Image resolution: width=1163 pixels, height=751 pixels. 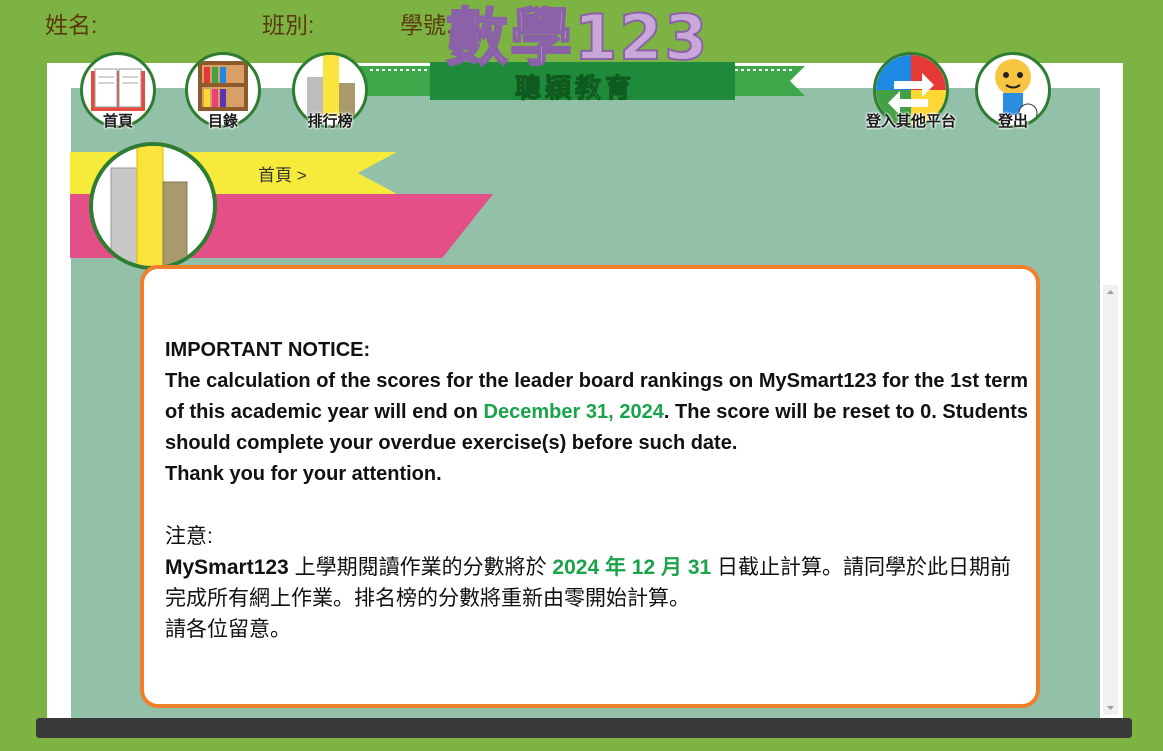 I want to click on notice-zh-part1: 上學期閱讀作業的分數將於, so click(x=420, y=567).